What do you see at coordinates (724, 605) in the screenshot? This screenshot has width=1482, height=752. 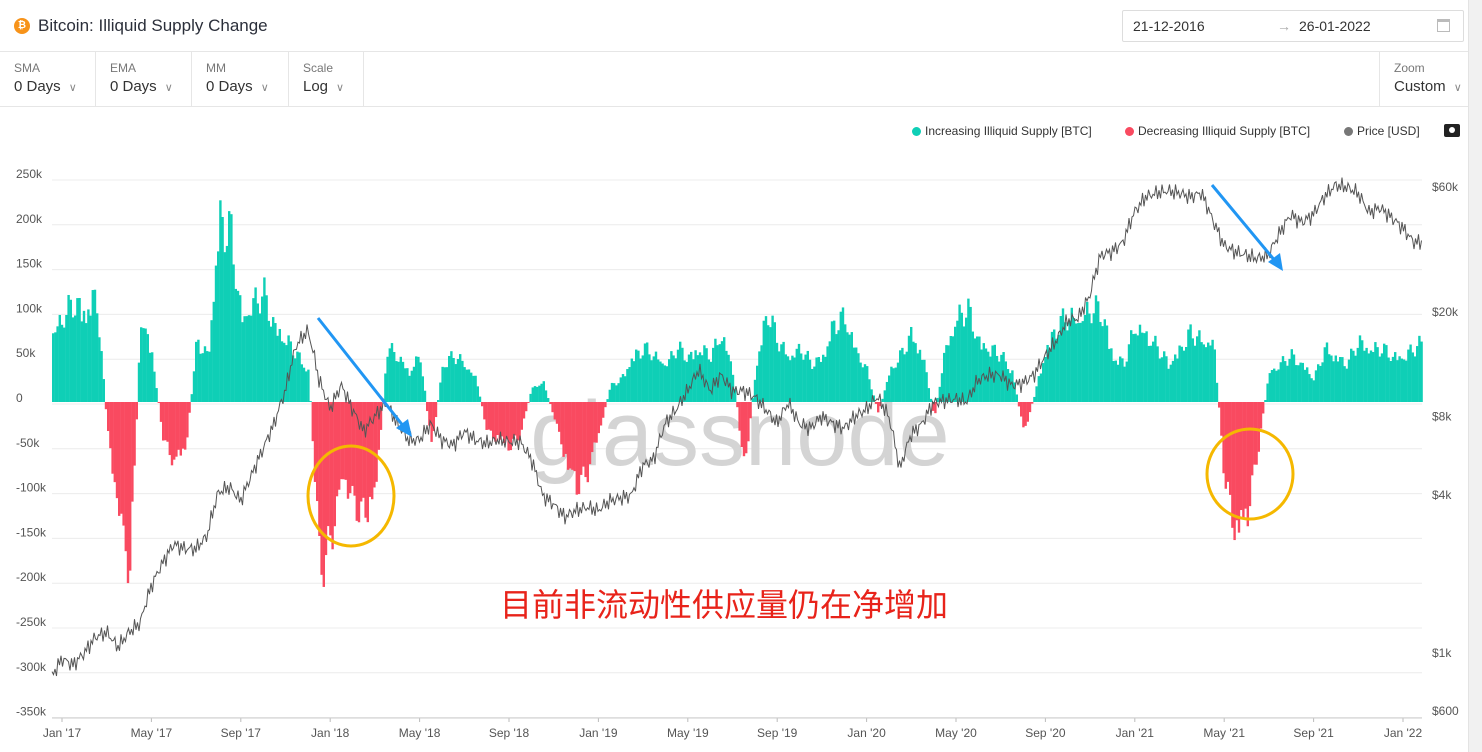 I see `annotation-text: 目前非流动性供应量仍在净增加` at bounding box center [724, 605].